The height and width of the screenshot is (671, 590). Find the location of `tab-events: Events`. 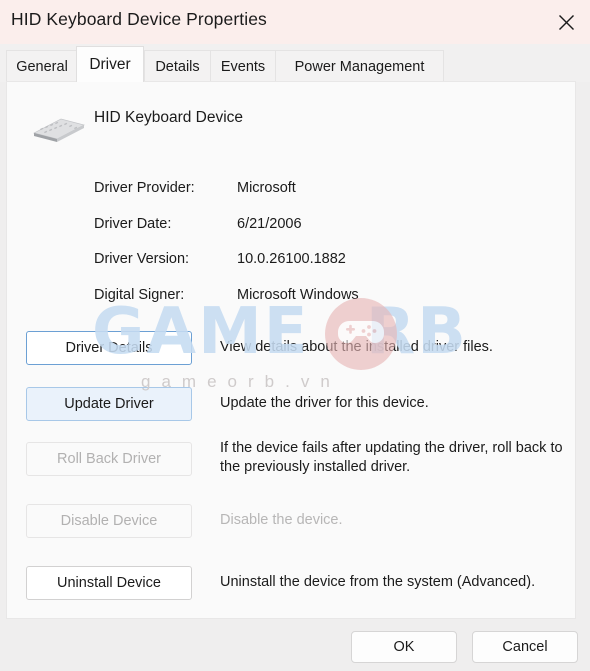

tab-events: Events is located at coordinates (243, 66).